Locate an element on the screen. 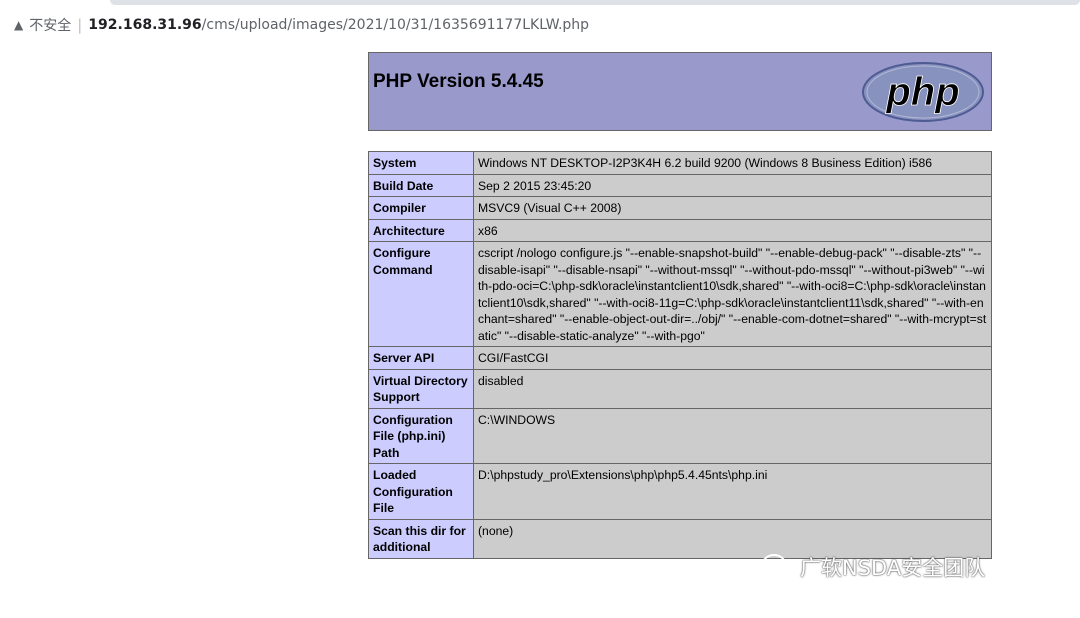 This screenshot has height=618, width=1080. table-row: Compiler MSVC9 (Visual C++ 2008) is located at coordinates (680, 208).